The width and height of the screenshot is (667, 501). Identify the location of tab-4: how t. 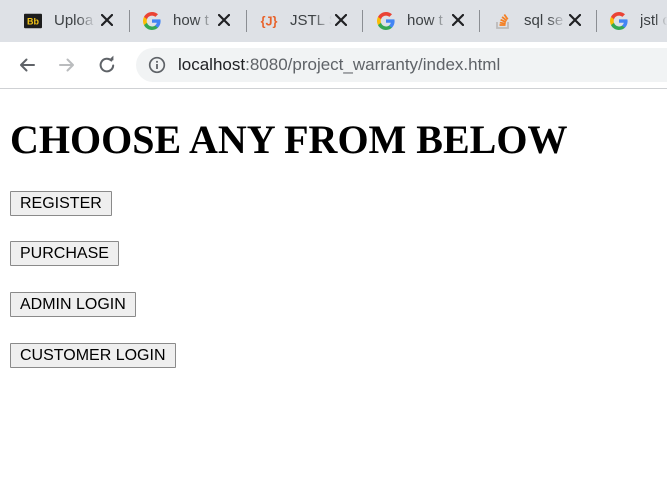
(423, 21).